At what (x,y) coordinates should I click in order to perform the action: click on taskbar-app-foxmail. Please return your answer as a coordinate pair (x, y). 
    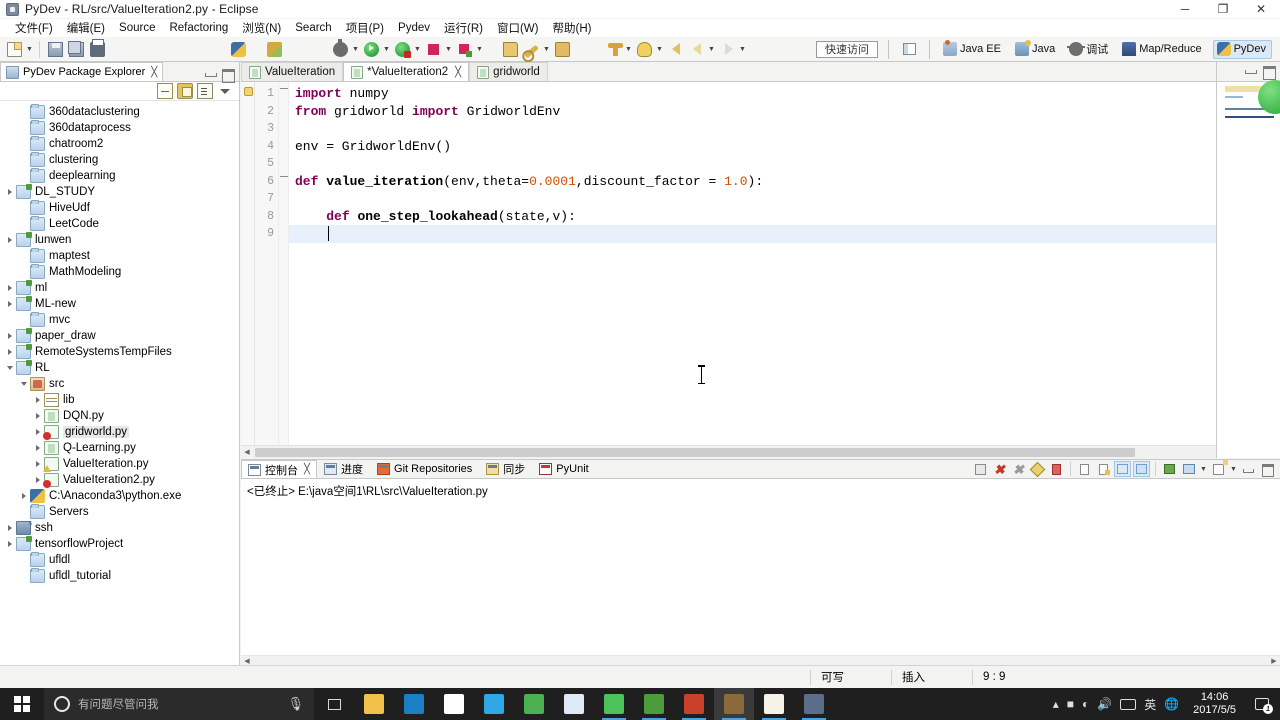
    Looking at the image, I should click on (574, 704).